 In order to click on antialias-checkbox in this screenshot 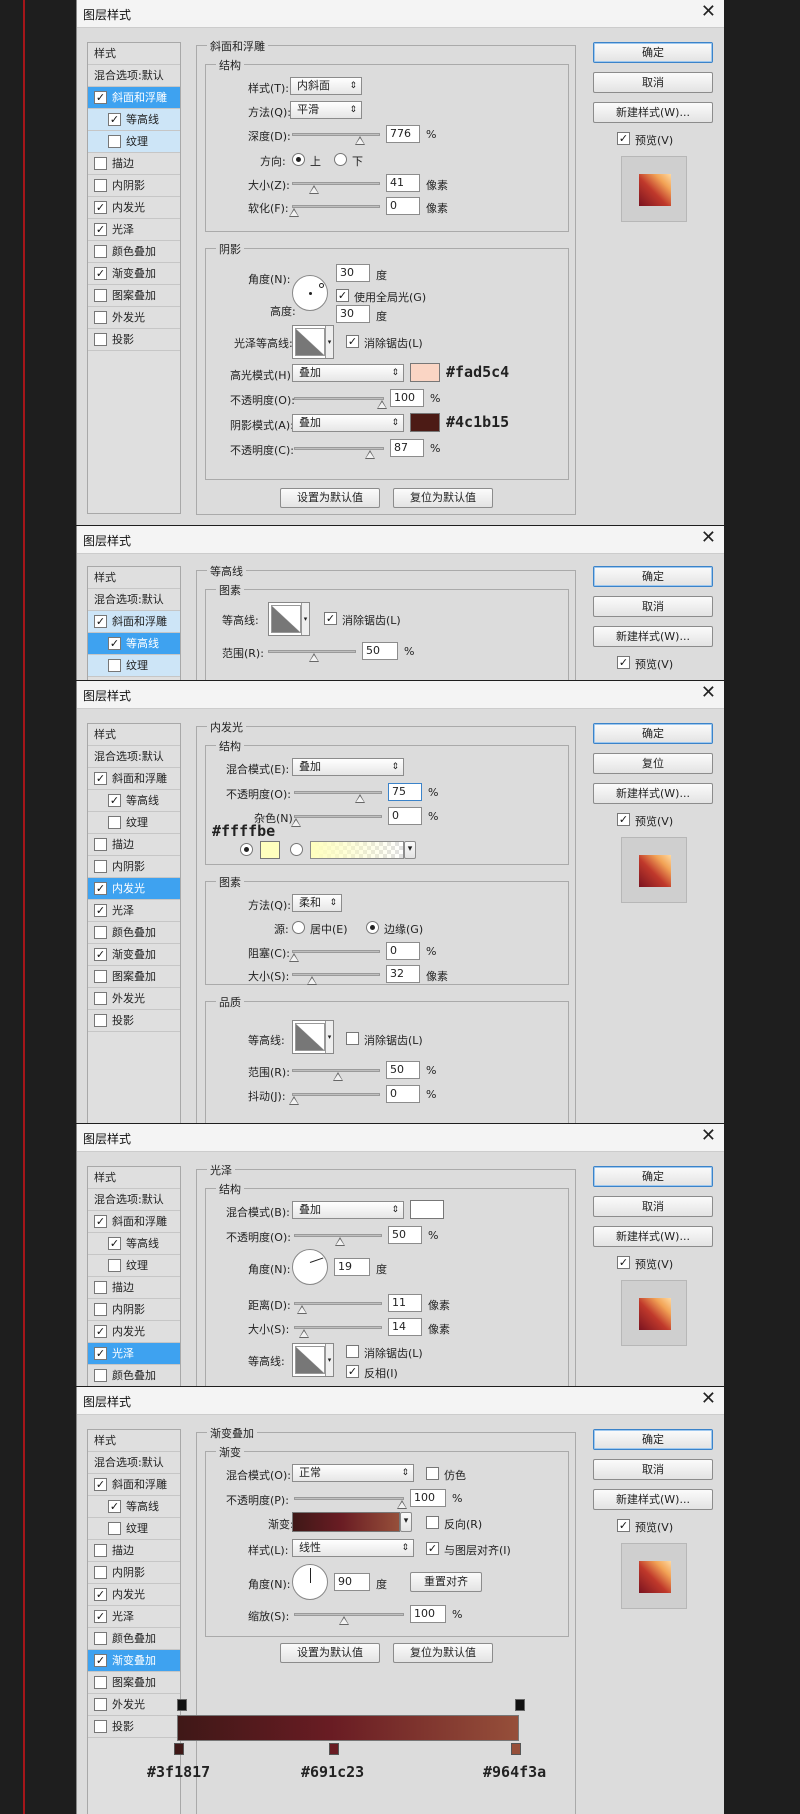, I will do `click(352, 1351)`.